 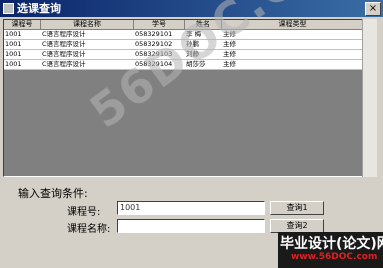 What do you see at coordinates (53, 193) in the screenshot?
I see `query-condition-label: 输入查询条件:` at bounding box center [53, 193].